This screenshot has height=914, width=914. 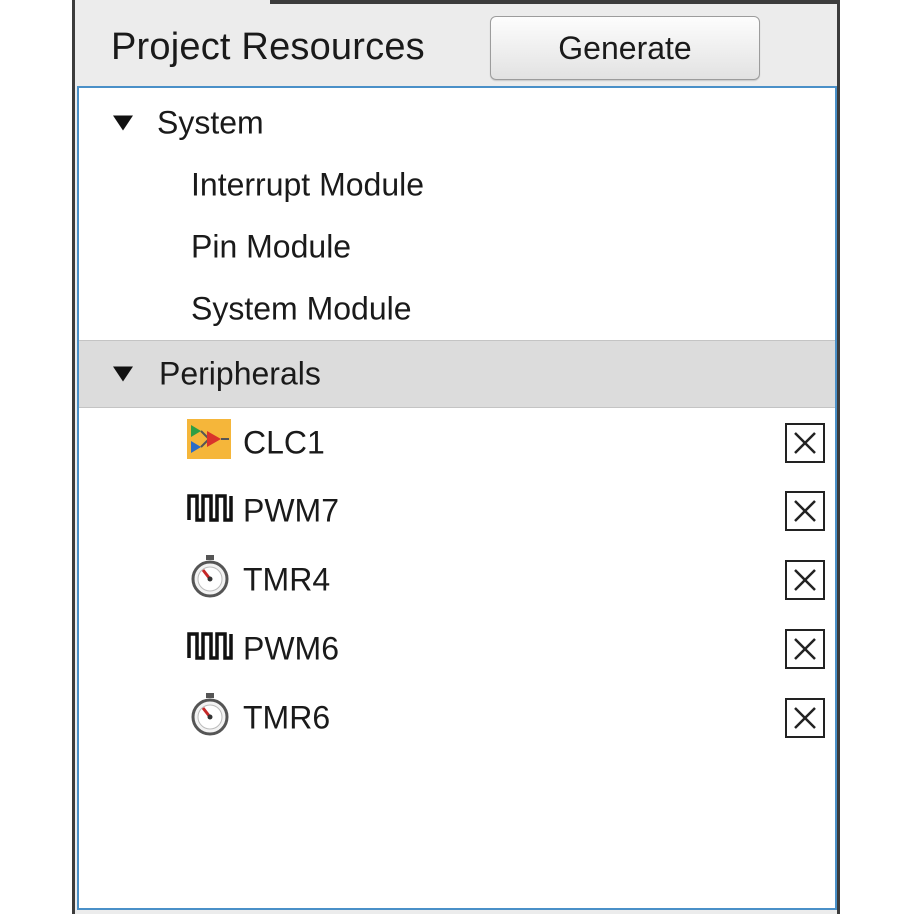 What do you see at coordinates (291, 648) in the screenshot?
I see `peripheral-label: PWM6` at bounding box center [291, 648].